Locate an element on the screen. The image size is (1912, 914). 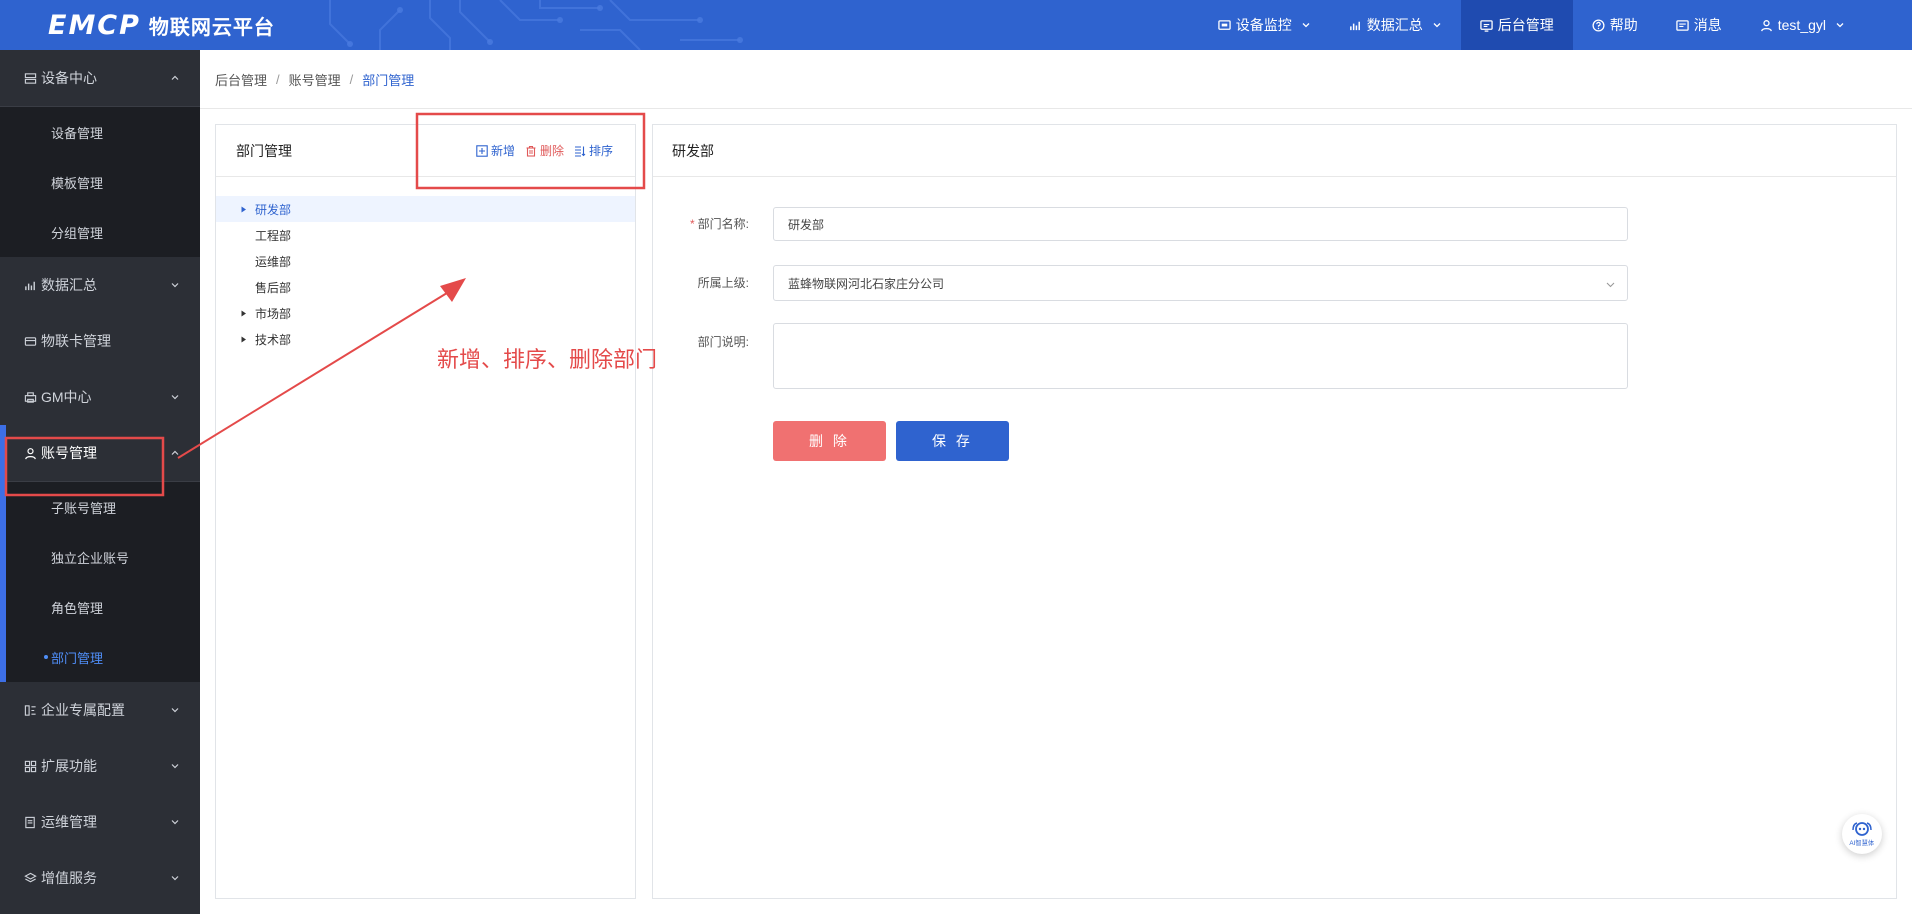
ai-assistant-button: AI智慧体 is located at coordinates (1862, 834).